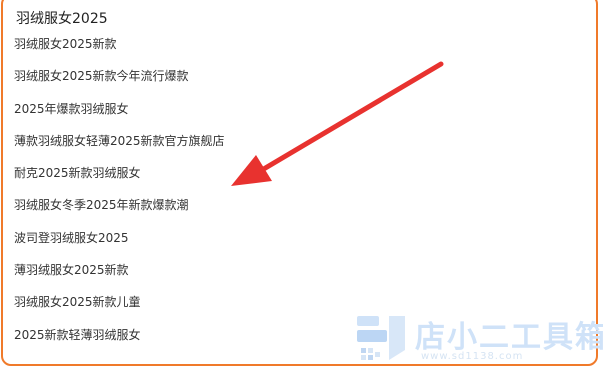 Image resolution: width=603 pixels, height=375 pixels. Describe the element at coordinates (381, 338) in the screenshot. I see `watermark-logo-icon` at that location.